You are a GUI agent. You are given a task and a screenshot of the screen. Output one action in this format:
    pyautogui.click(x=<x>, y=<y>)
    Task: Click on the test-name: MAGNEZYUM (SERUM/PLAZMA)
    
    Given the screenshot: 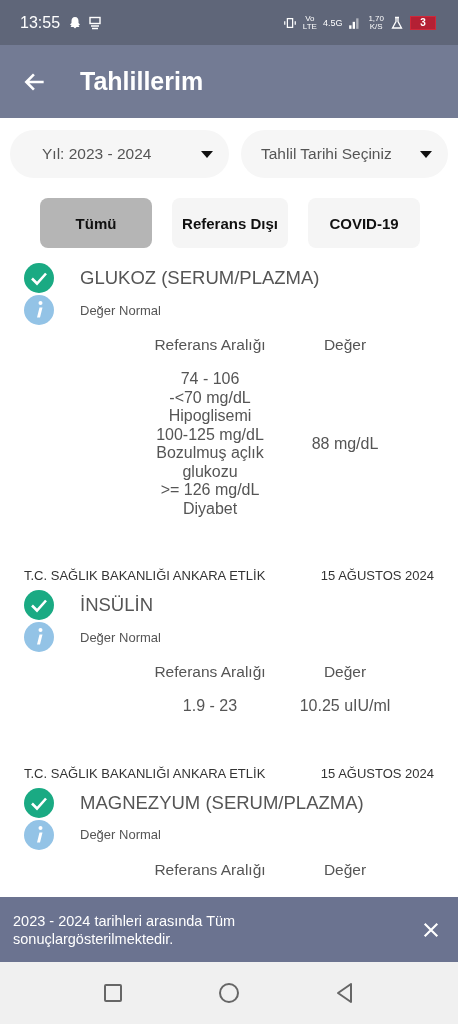 What is the action you would take?
    pyautogui.click(x=222, y=802)
    